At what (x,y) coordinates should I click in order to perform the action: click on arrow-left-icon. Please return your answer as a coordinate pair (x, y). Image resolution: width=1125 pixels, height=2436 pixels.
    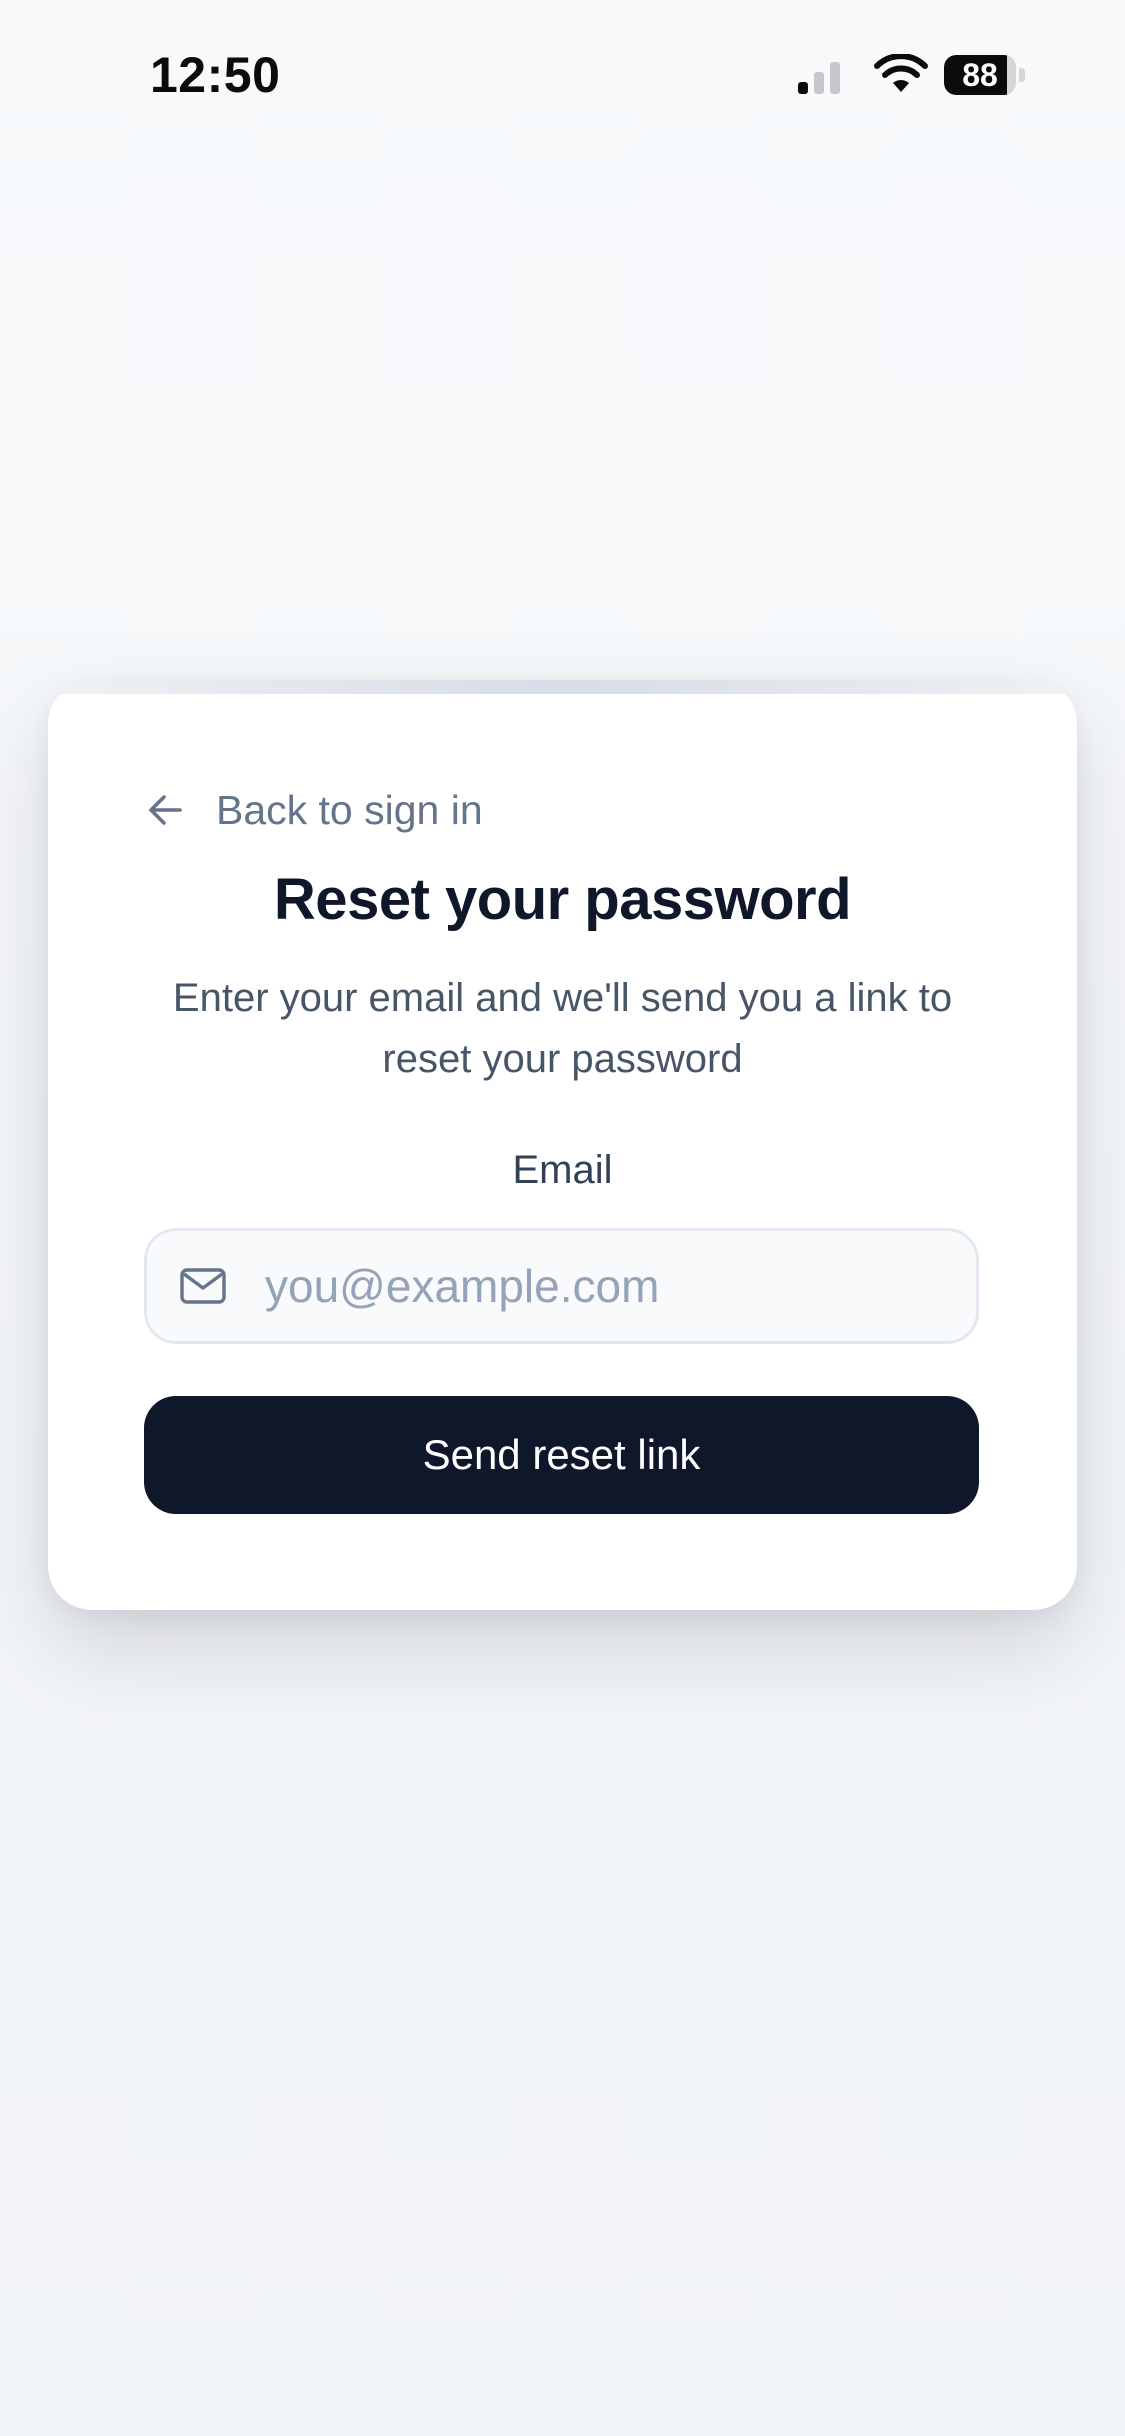
    Looking at the image, I should click on (165, 810).